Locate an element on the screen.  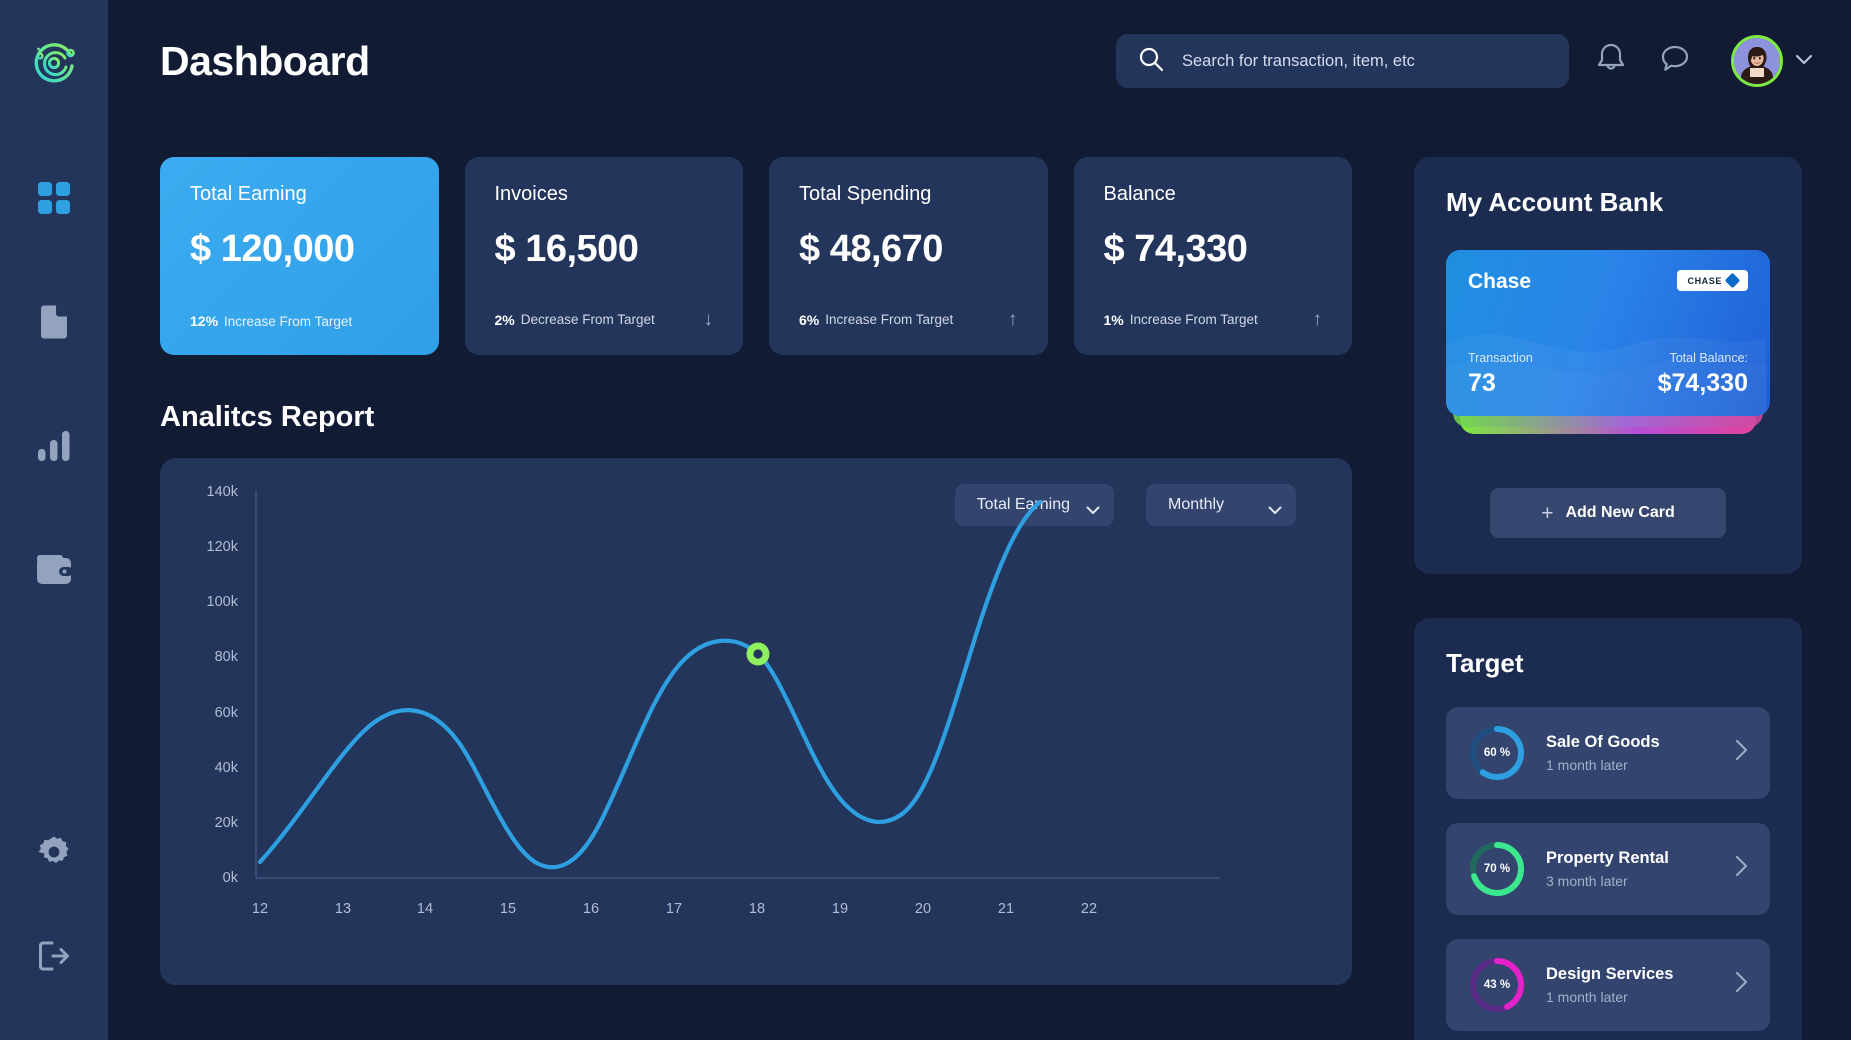
stat-footer: 1% Increase From Target ↑ is located at coordinates (1213, 319).